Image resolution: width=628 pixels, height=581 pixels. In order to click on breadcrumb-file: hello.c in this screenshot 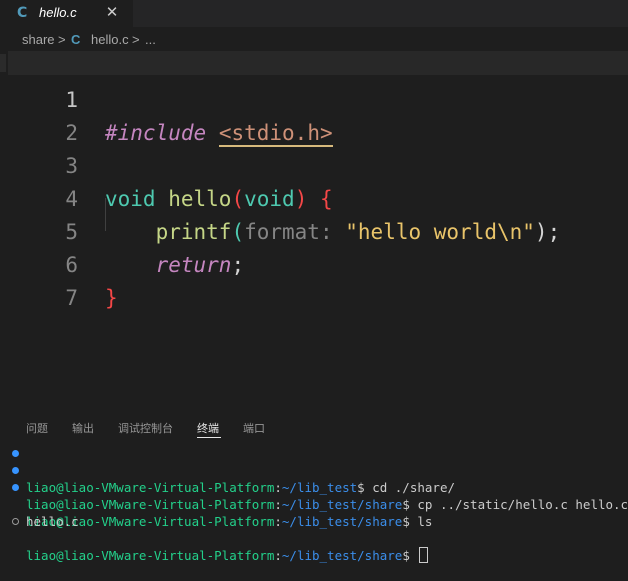, I will do `click(110, 39)`.